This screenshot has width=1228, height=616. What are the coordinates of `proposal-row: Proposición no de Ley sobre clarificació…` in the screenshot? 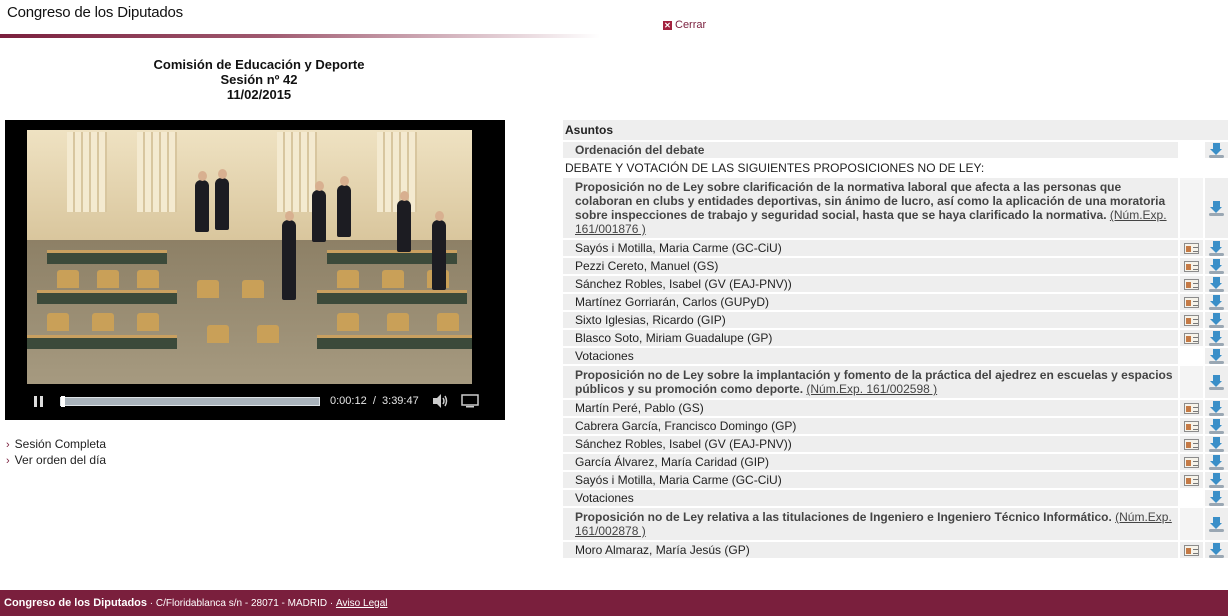 It's located at (895, 208).